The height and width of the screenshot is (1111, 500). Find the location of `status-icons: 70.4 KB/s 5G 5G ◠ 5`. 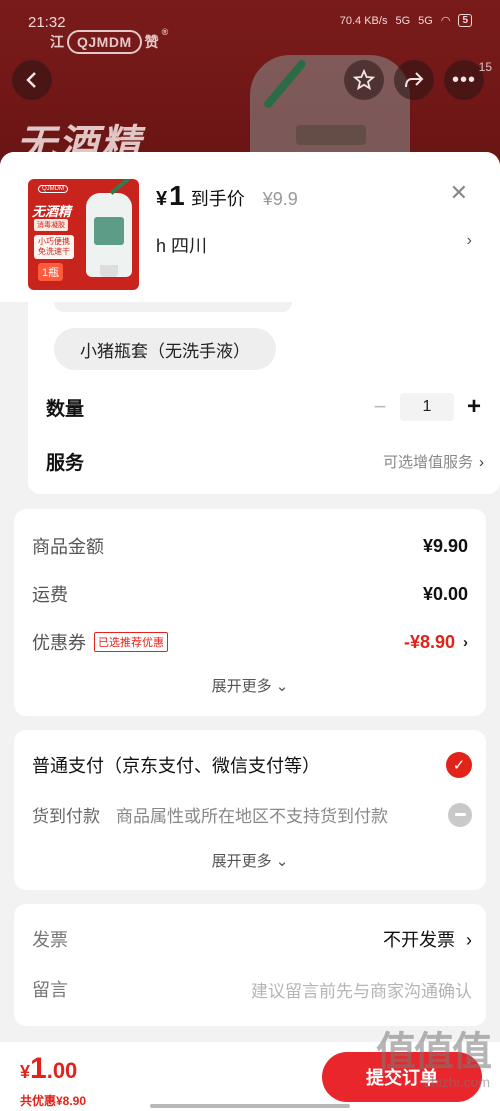

status-icons: 70.4 KB/s 5G 5G ◠ 5 is located at coordinates (406, 20).